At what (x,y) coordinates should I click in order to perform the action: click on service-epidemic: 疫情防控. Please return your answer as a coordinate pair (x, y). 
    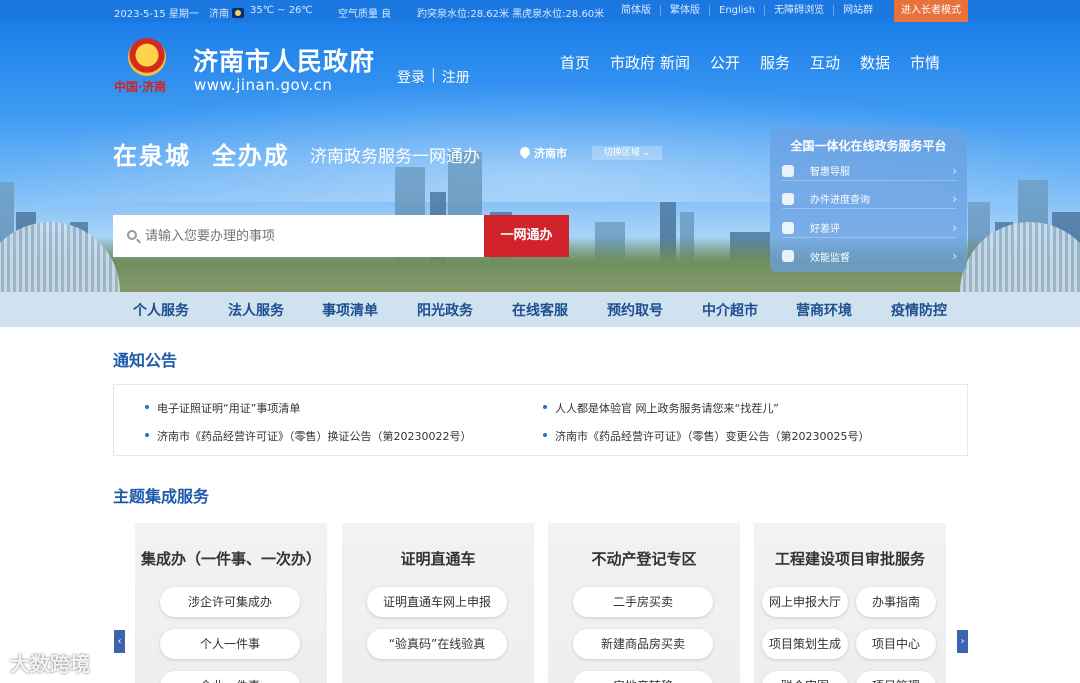
    Looking at the image, I should click on (919, 310).